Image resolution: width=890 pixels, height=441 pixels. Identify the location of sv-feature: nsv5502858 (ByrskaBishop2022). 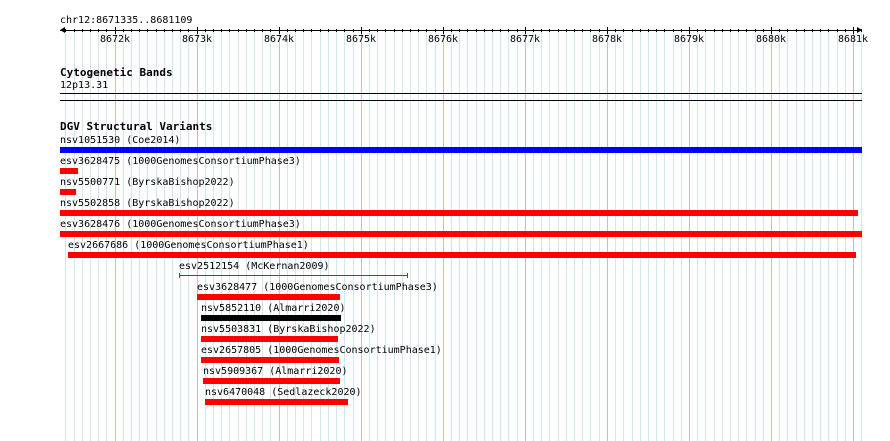
(445, 208).